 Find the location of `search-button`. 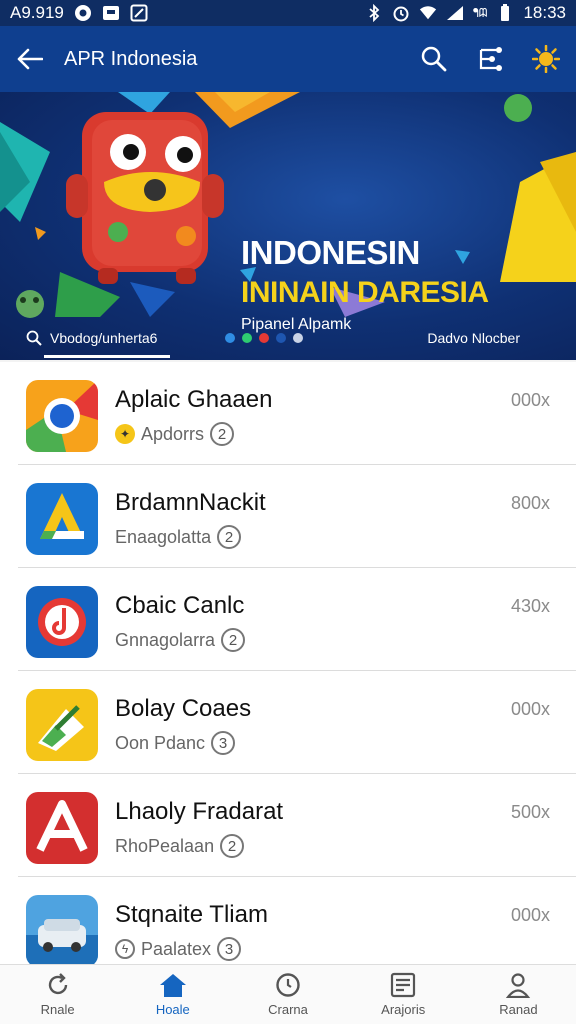

search-button is located at coordinates (434, 59).